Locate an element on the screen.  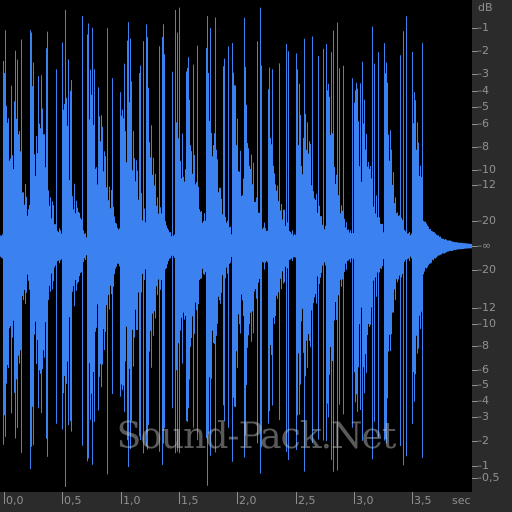
time-tick-label: 2,0 is located at coordinates (248, 500).